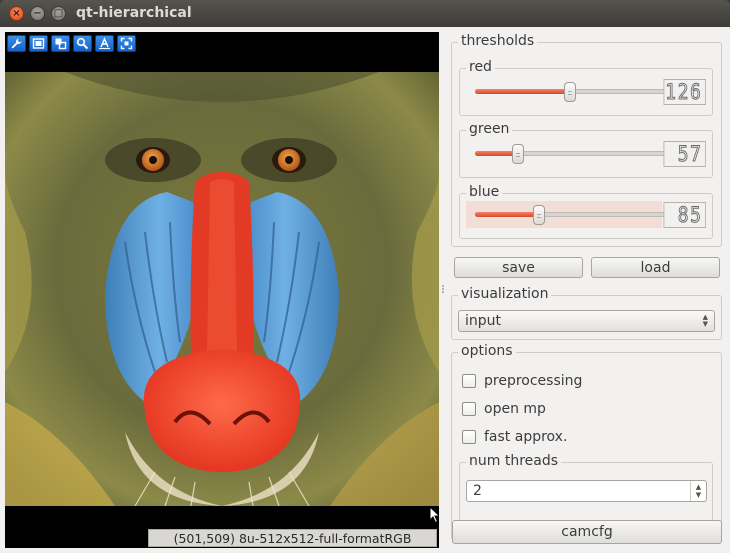 Image resolution: width=730 pixels, height=553 pixels. What do you see at coordinates (480, 67) in the screenshot?
I see `red-label: red` at bounding box center [480, 67].